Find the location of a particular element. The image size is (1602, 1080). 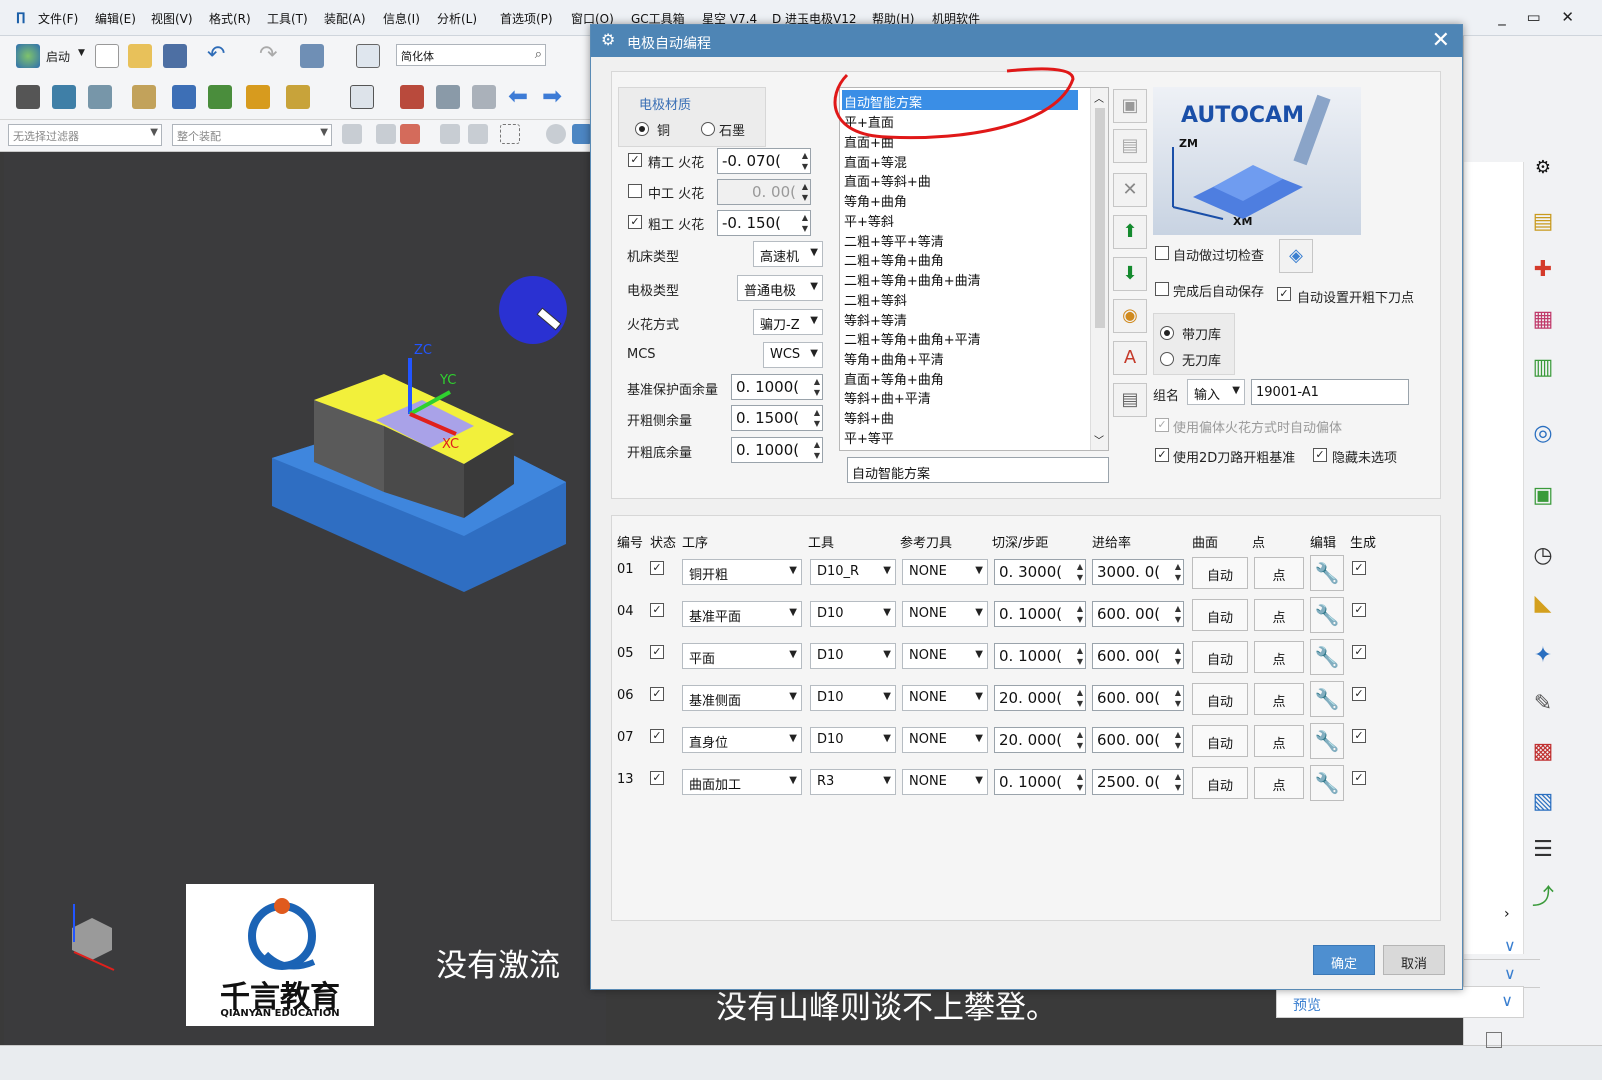

split-icon is located at coordinates (448, 97).